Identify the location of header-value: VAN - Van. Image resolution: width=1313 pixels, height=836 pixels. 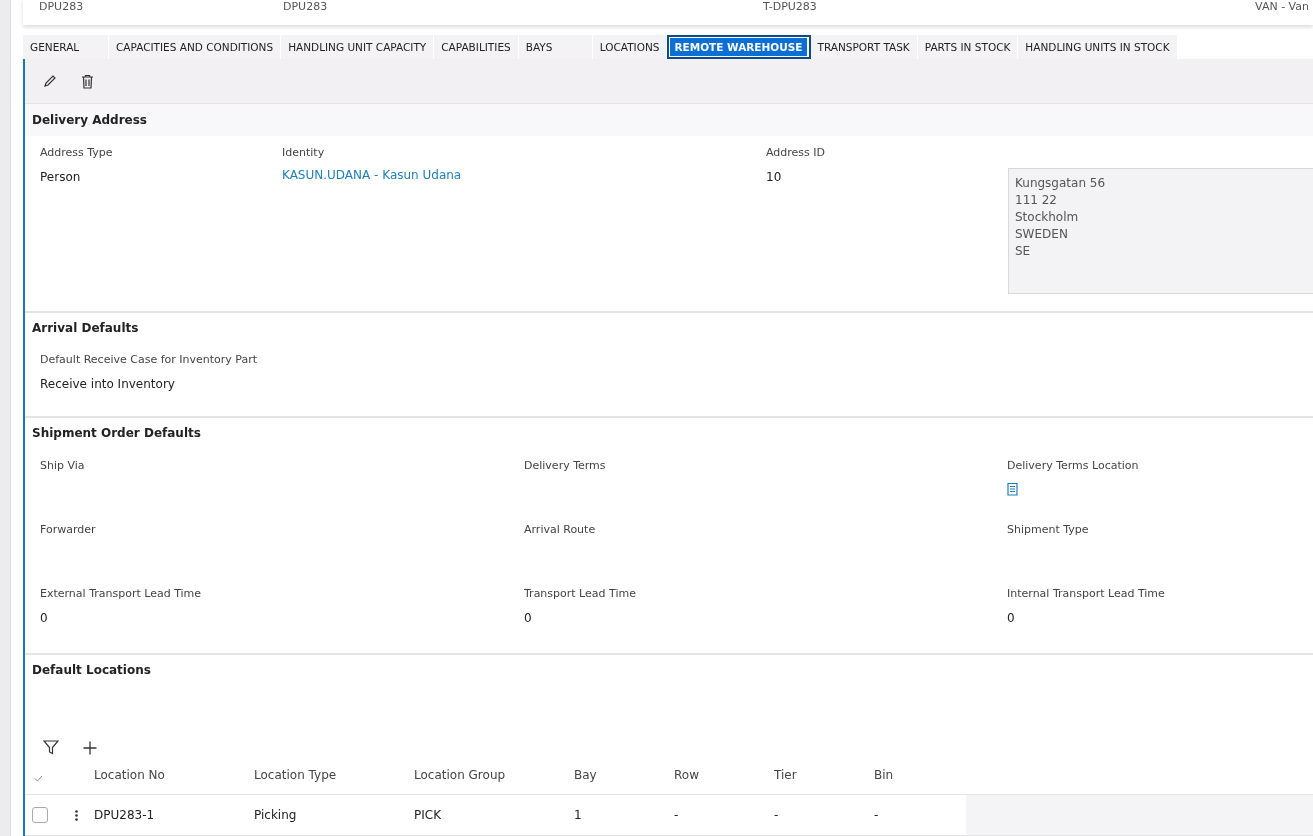
(1282, 7).